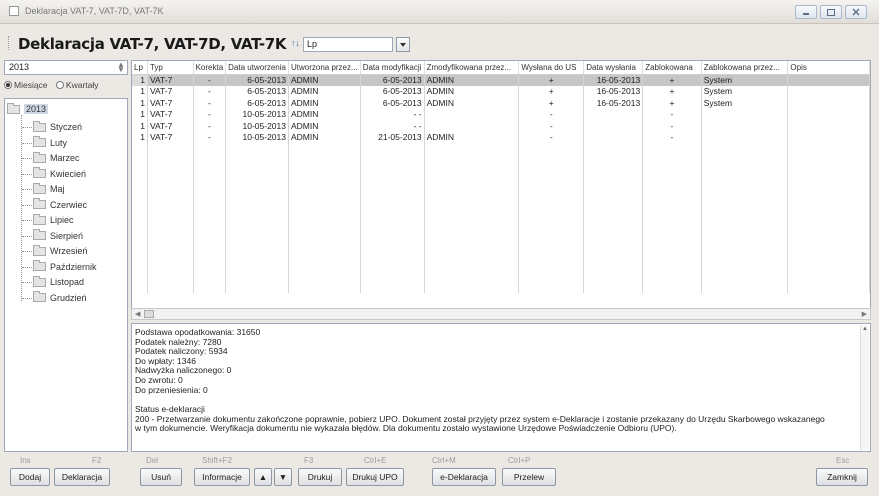  I want to click on tree-item-month: Grudzień, so click(60, 298).